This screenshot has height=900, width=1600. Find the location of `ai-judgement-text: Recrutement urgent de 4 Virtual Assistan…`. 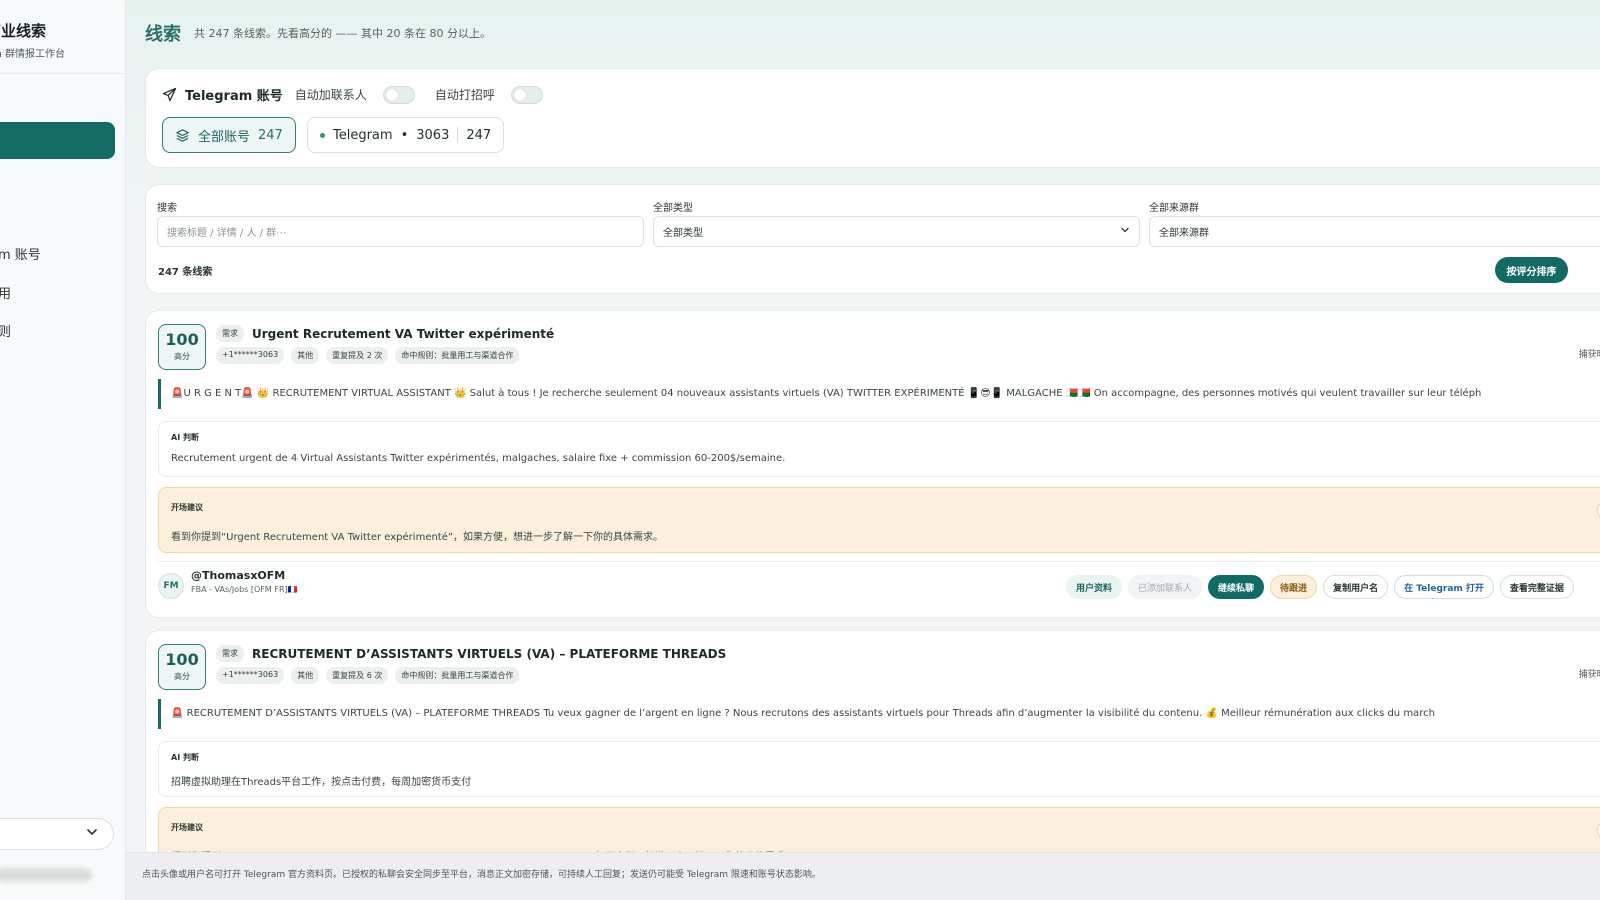

ai-judgement-text: Recrutement urgent de 4 Virtual Assistan… is located at coordinates (478, 458).